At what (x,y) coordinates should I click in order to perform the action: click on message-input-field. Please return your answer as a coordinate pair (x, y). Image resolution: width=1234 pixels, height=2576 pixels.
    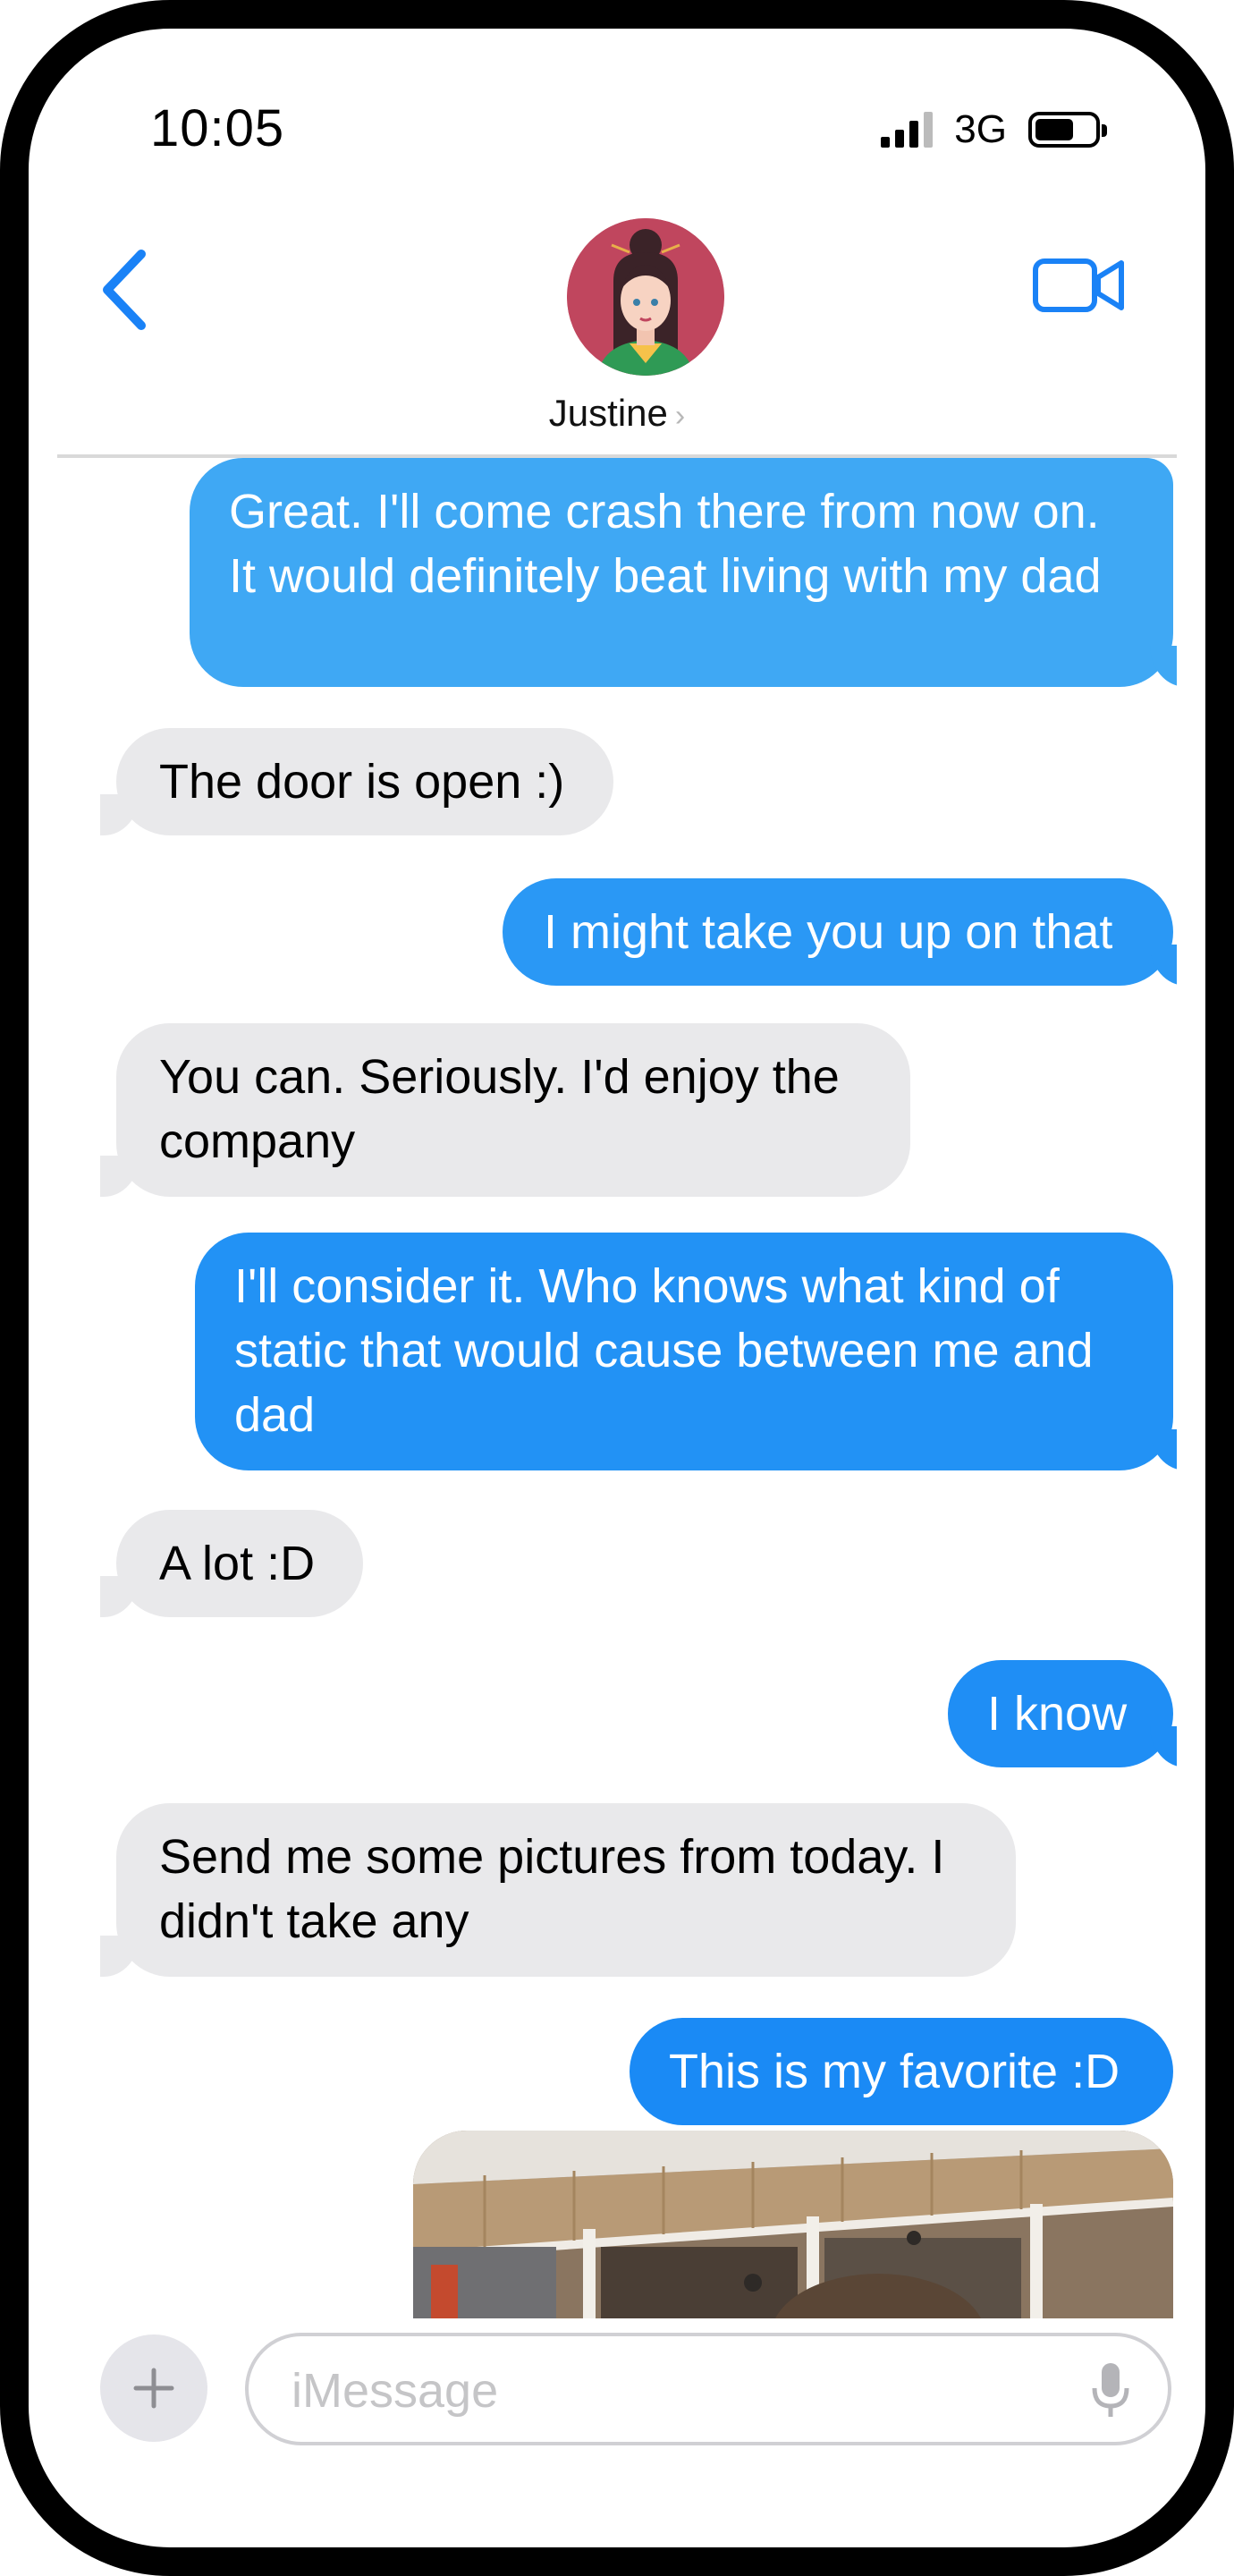
    Looking at the image, I should click on (708, 2389).